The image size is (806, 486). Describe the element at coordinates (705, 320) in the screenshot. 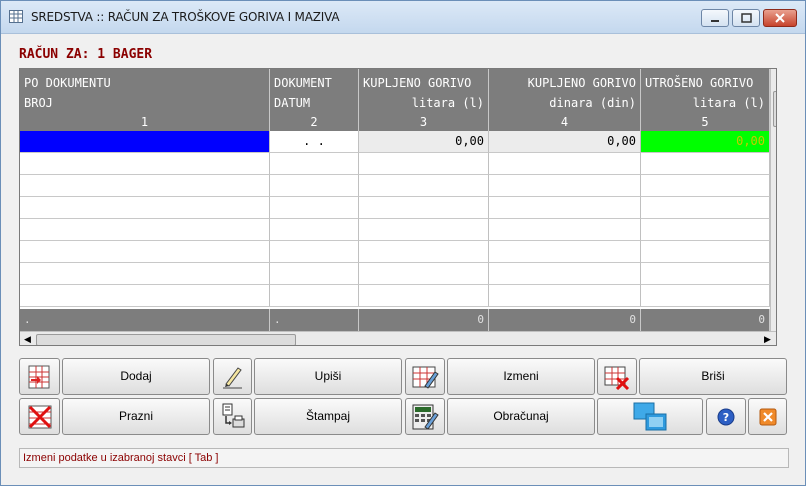

I see `total-cell-5: 0` at that location.